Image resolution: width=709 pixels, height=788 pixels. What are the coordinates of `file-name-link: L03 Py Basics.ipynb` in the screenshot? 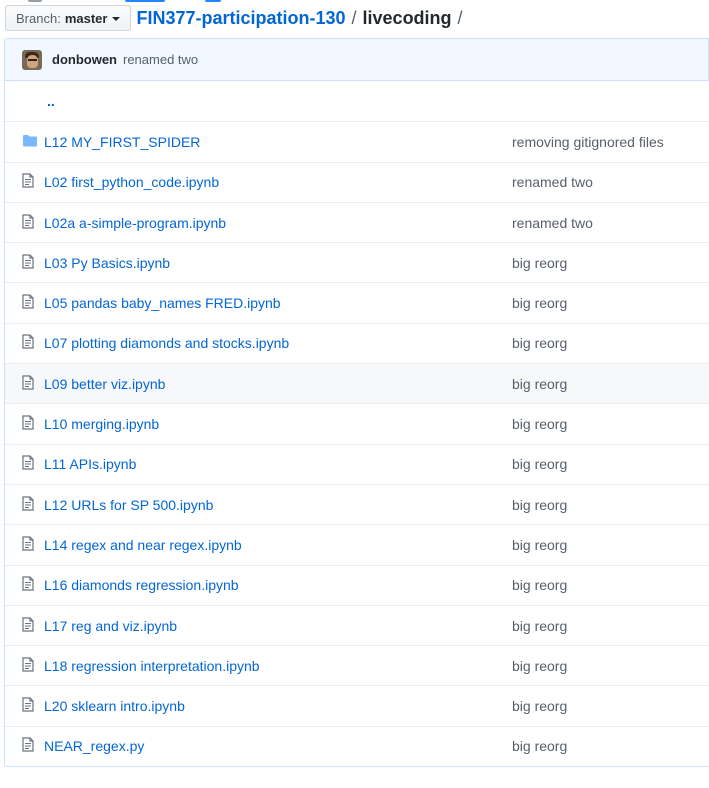 It's located at (107, 263).